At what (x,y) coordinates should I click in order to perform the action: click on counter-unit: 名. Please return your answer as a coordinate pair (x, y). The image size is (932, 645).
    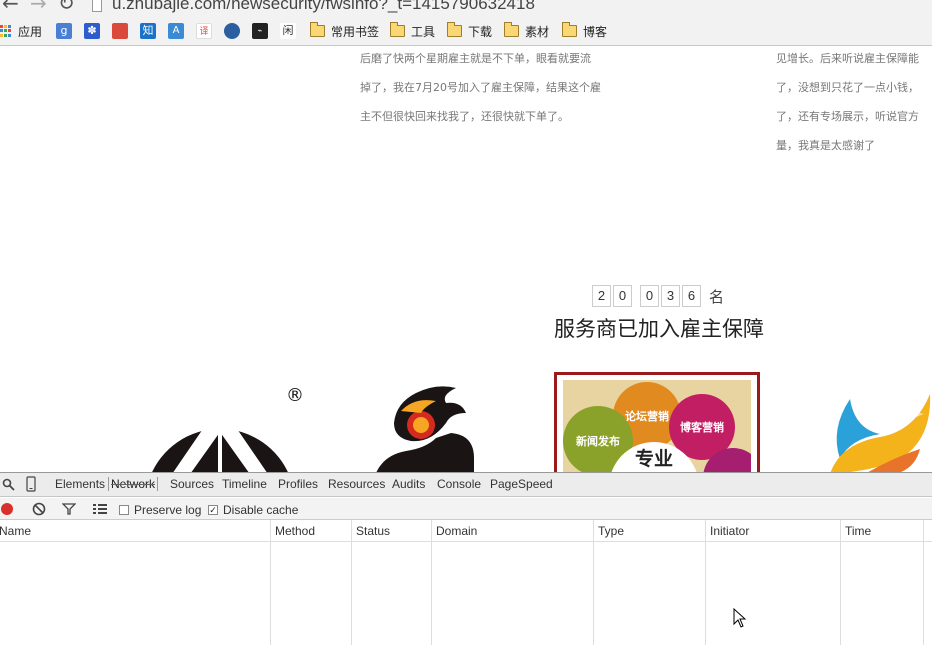
    Looking at the image, I should click on (717, 296).